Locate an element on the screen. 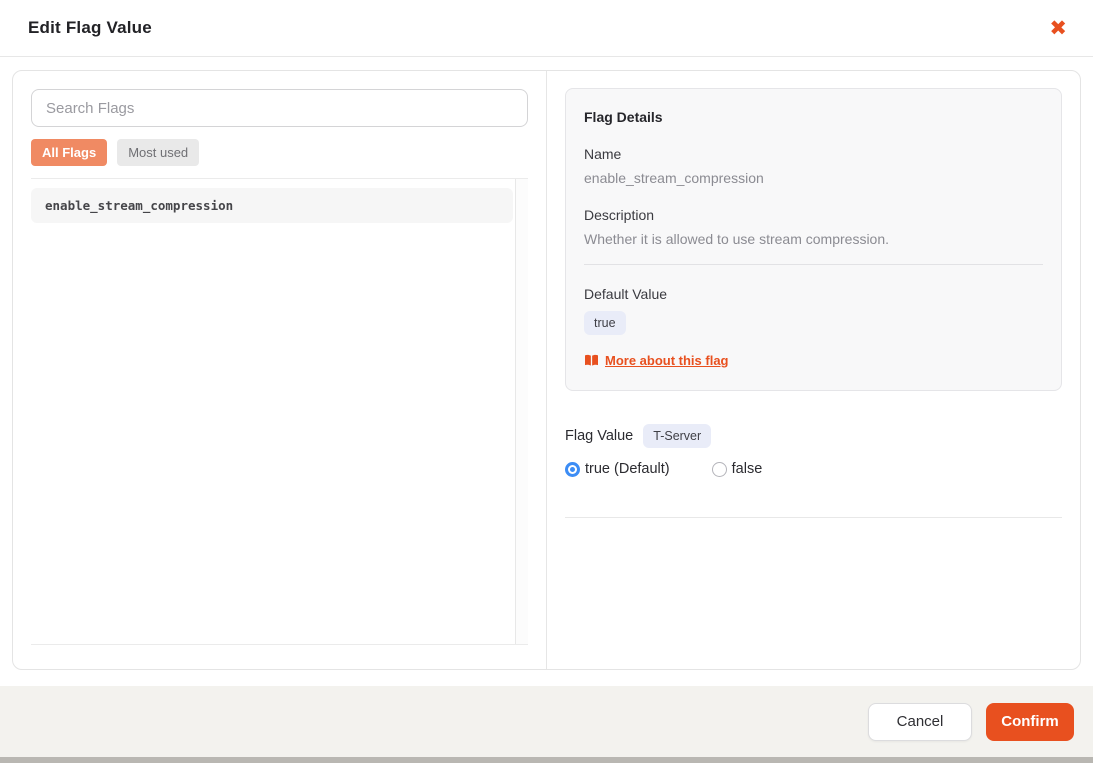 This screenshot has width=1093, height=763. radio-false-icon is located at coordinates (719, 469).